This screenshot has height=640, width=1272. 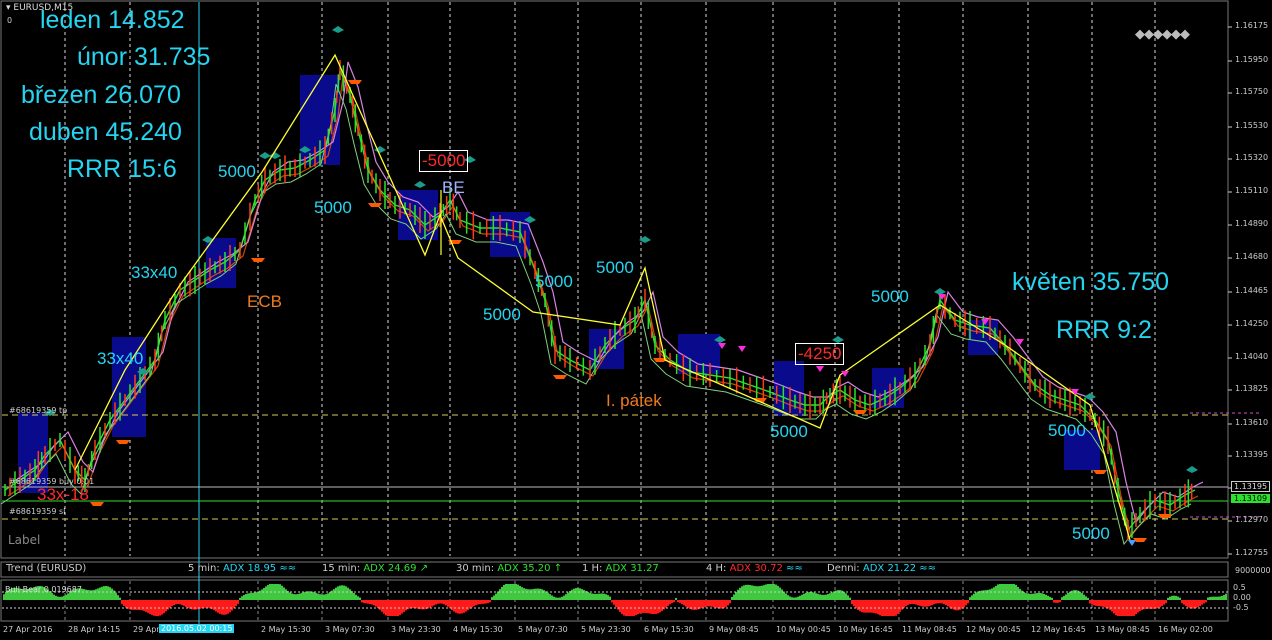 I want to click on time-tick-label: 5 May 07:30, so click(x=543, y=629).